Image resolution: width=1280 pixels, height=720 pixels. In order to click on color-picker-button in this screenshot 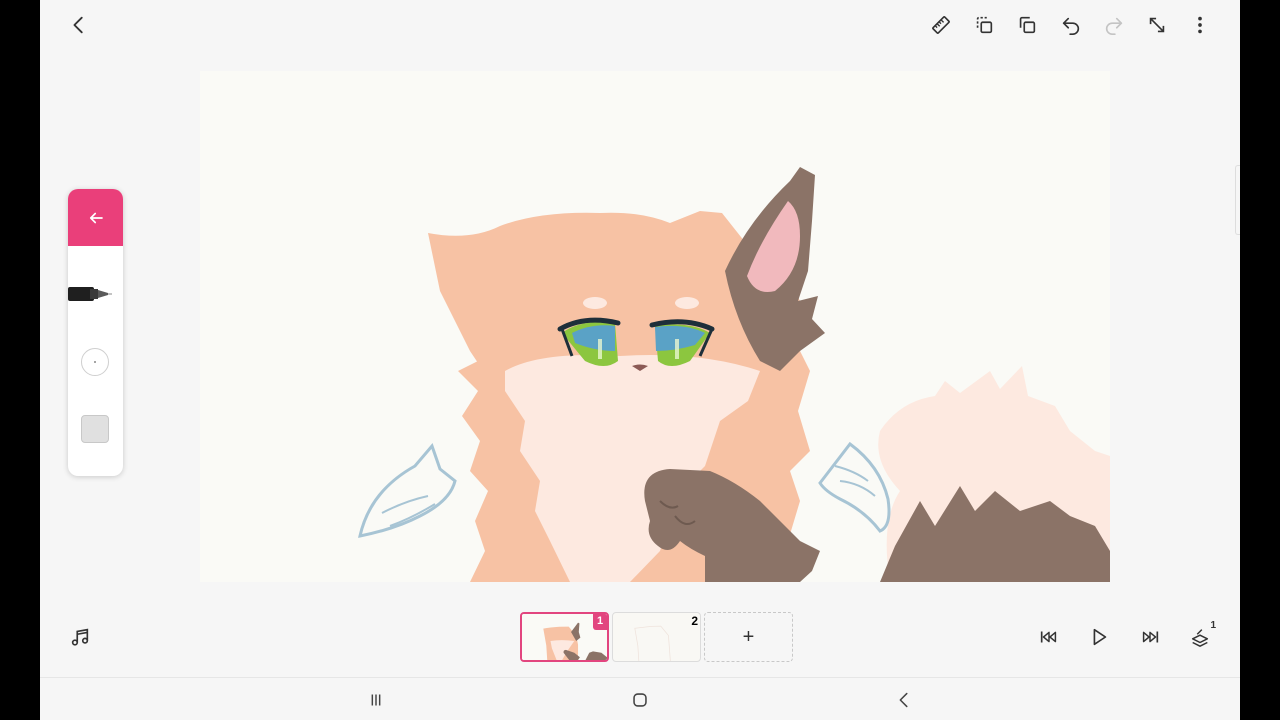, I will do `click(95, 429)`.